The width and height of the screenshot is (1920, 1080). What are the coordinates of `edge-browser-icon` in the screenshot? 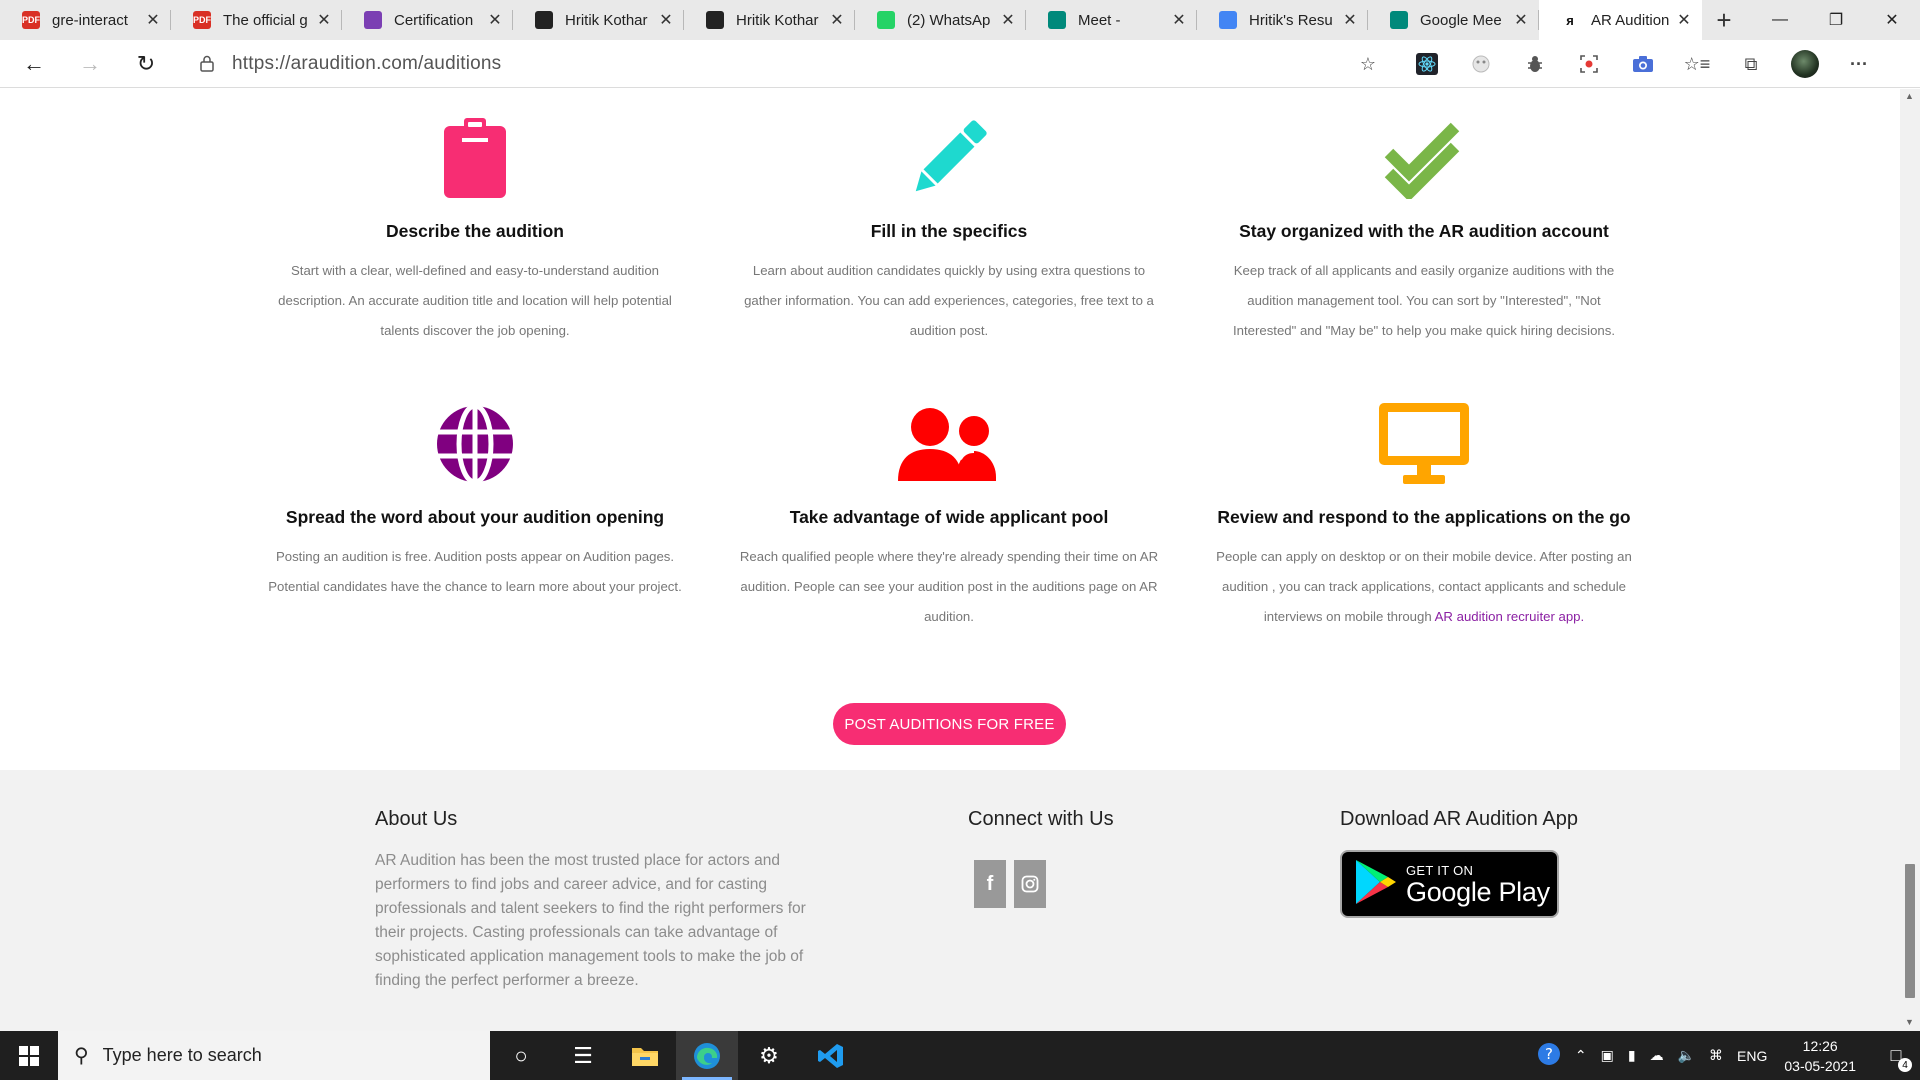 It's located at (707, 1055).